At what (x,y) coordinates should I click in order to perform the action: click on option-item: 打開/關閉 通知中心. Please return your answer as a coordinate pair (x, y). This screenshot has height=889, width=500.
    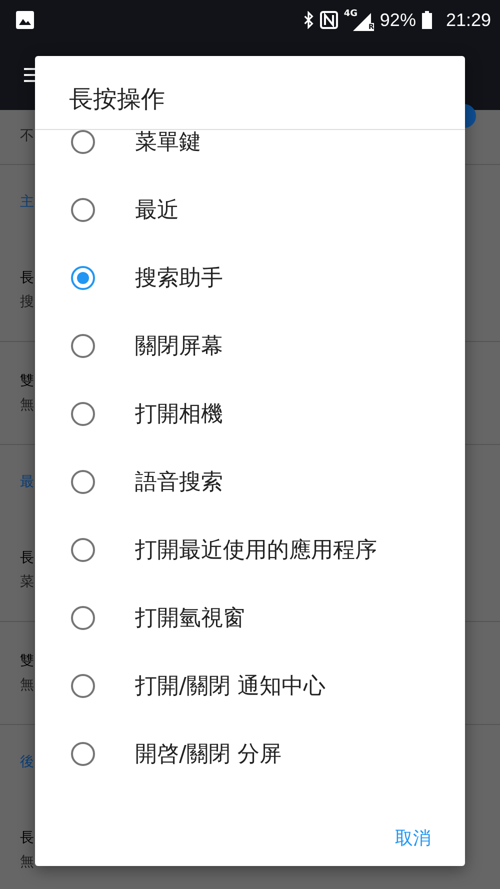
    Looking at the image, I should click on (250, 686).